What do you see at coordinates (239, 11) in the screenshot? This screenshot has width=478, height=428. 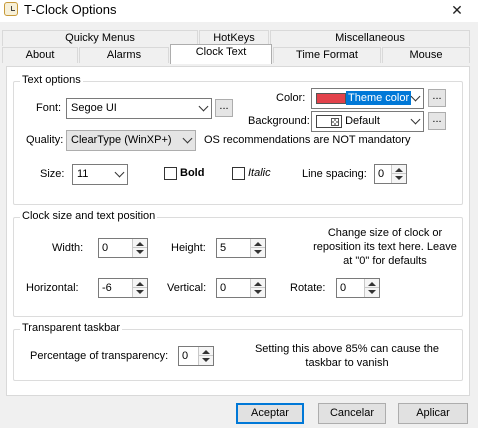 I see `title-bar: T-Clock Options ✕` at bounding box center [239, 11].